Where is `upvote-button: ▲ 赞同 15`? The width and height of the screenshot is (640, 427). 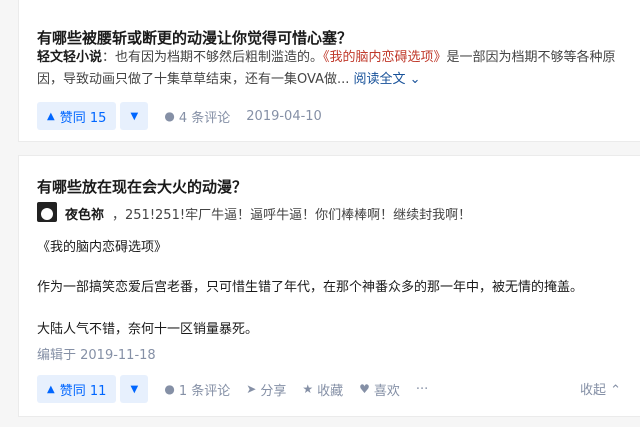 upvote-button: ▲ 赞同 15 is located at coordinates (77, 116).